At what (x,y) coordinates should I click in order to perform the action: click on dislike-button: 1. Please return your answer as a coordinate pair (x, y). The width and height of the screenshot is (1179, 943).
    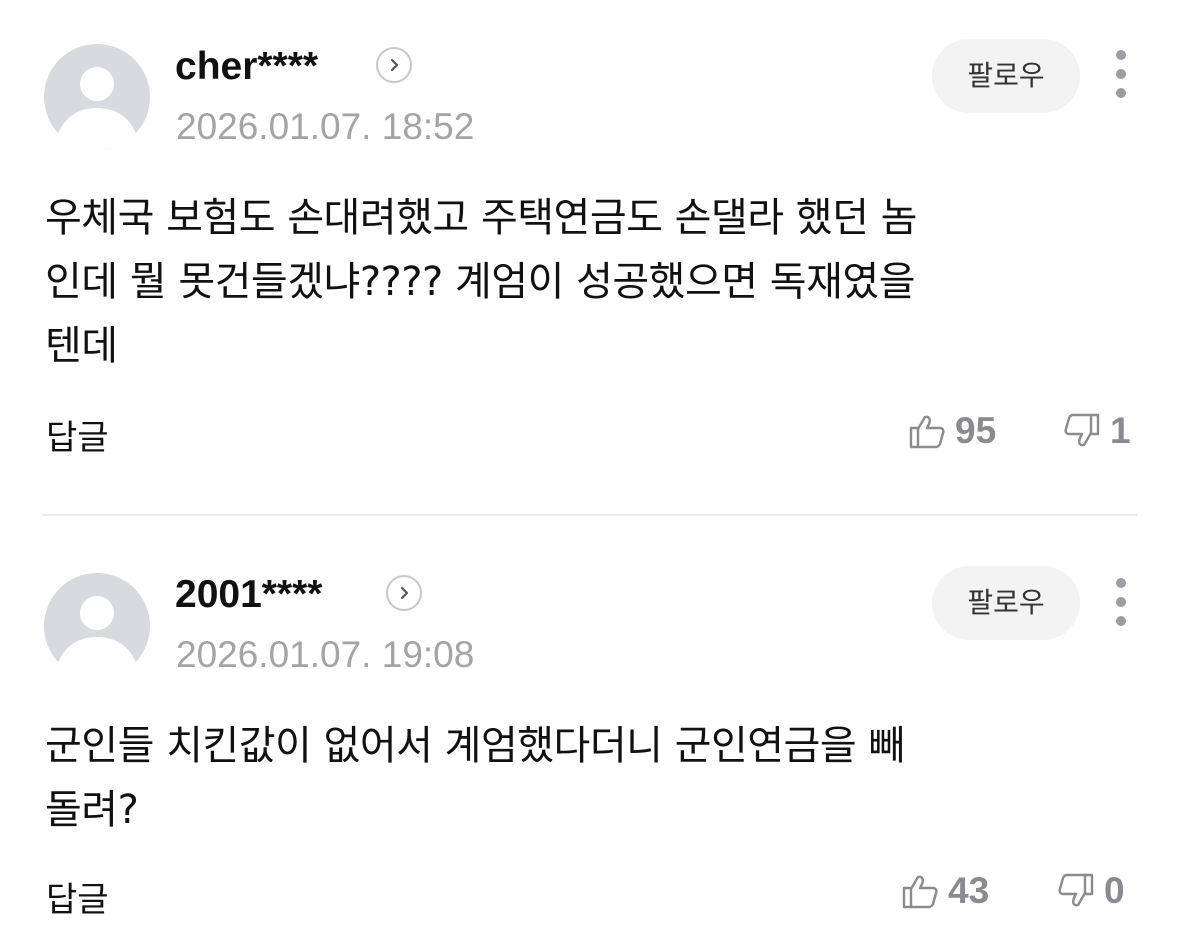
    Looking at the image, I should click on (1096, 431).